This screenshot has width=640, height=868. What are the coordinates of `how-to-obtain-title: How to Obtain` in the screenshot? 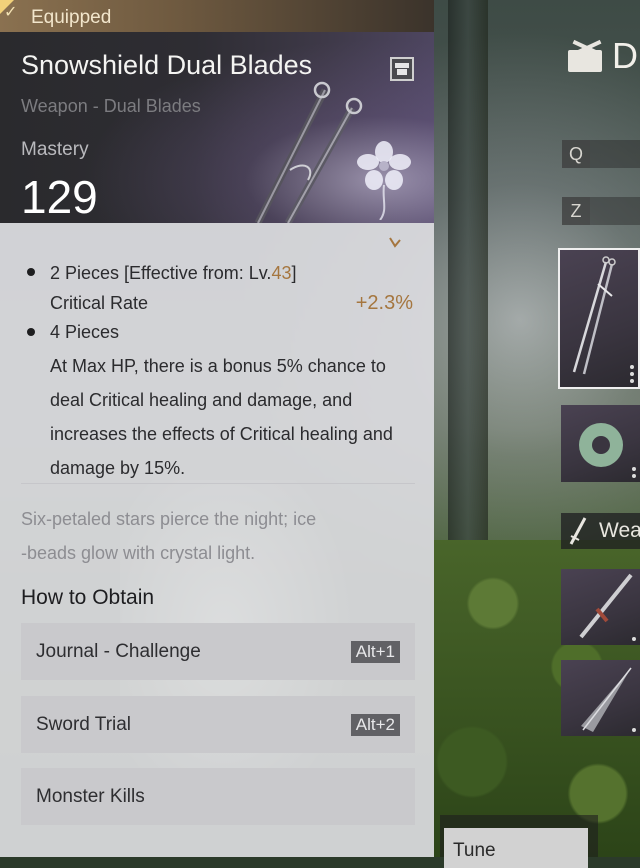 It's located at (88, 597).